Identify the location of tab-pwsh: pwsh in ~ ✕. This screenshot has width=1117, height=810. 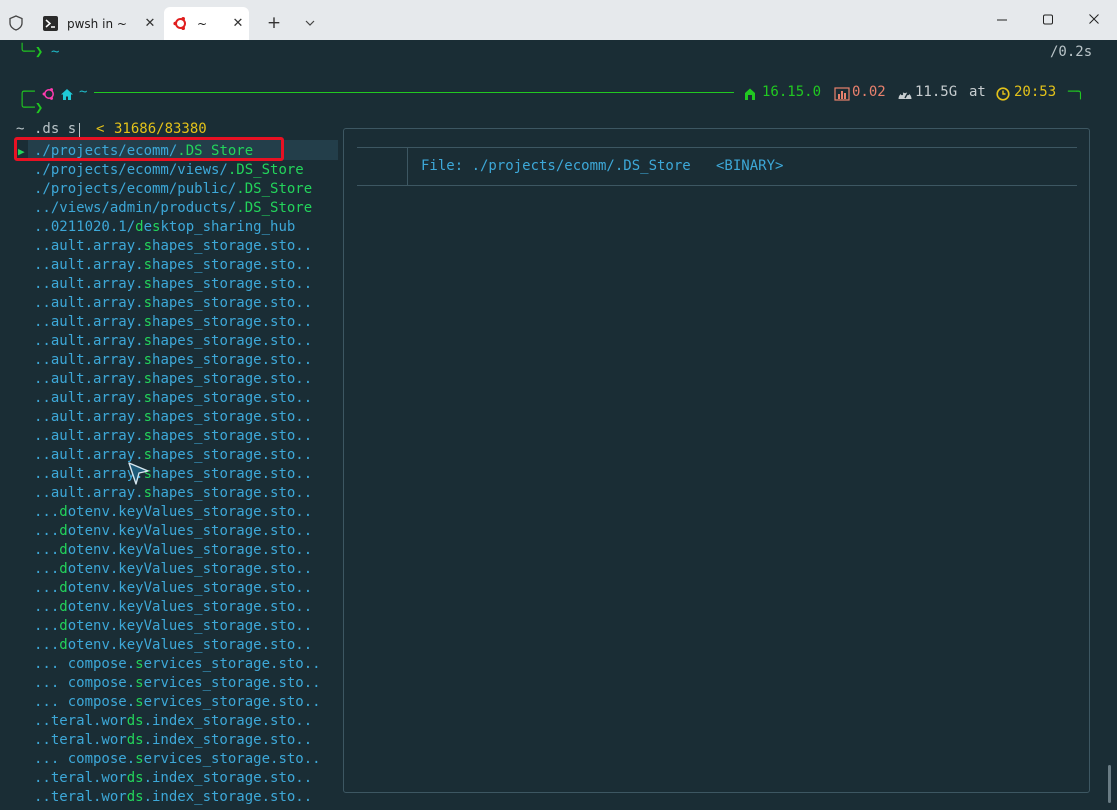
(97, 23).